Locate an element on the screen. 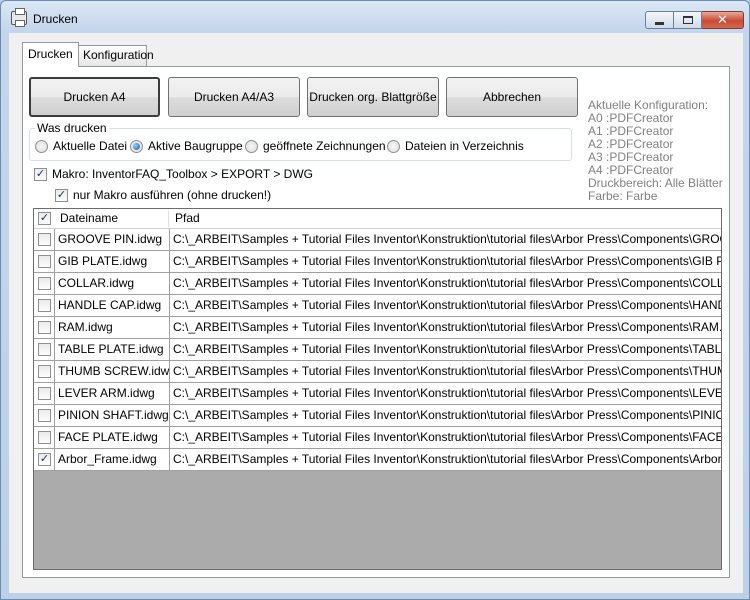 The height and width of the screenshot is (600, 750). row-check-cell: ✓ is located at coordinates (44, 459).